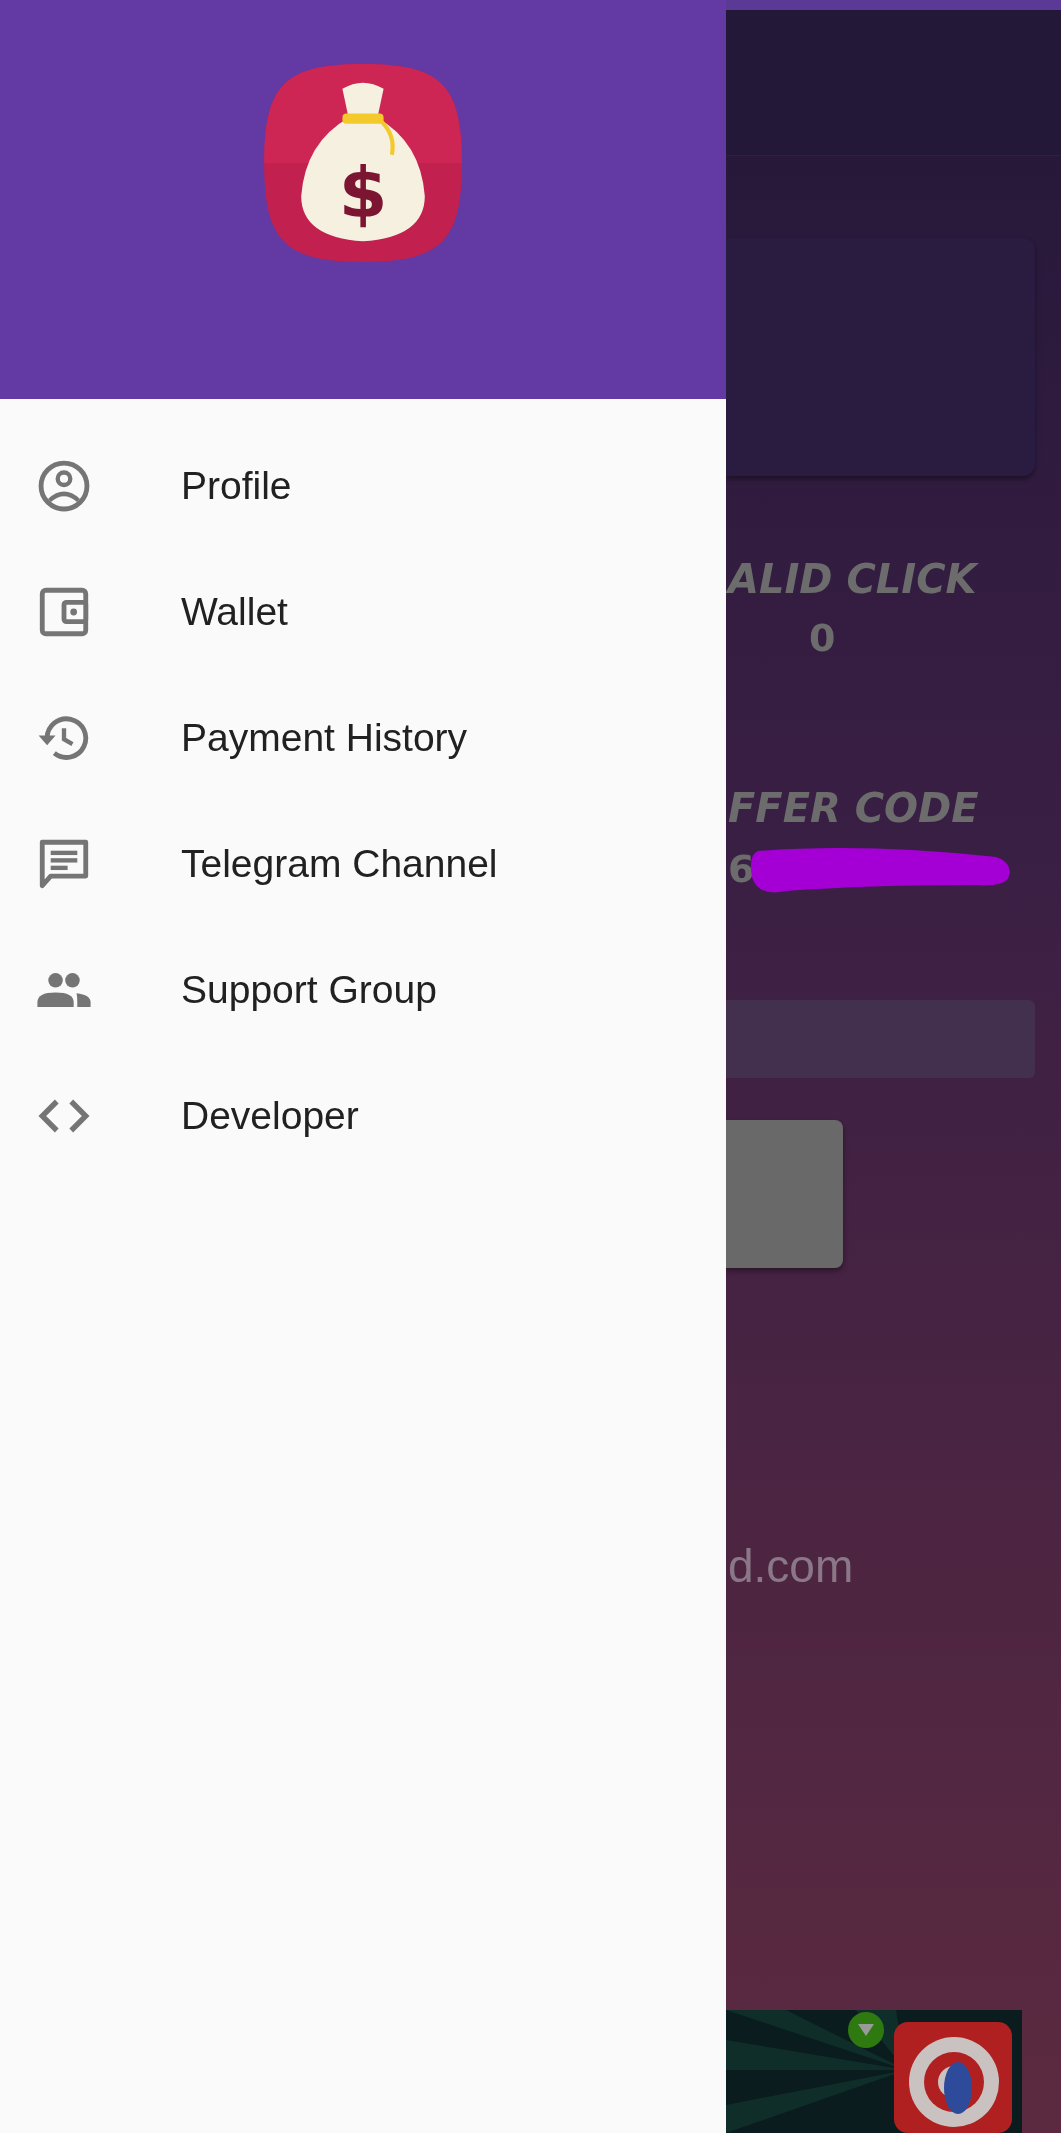 The width and height of the screenshot is (1061, 2133). I want to click on menu-item: Telegram Channel, so click(363, 864).